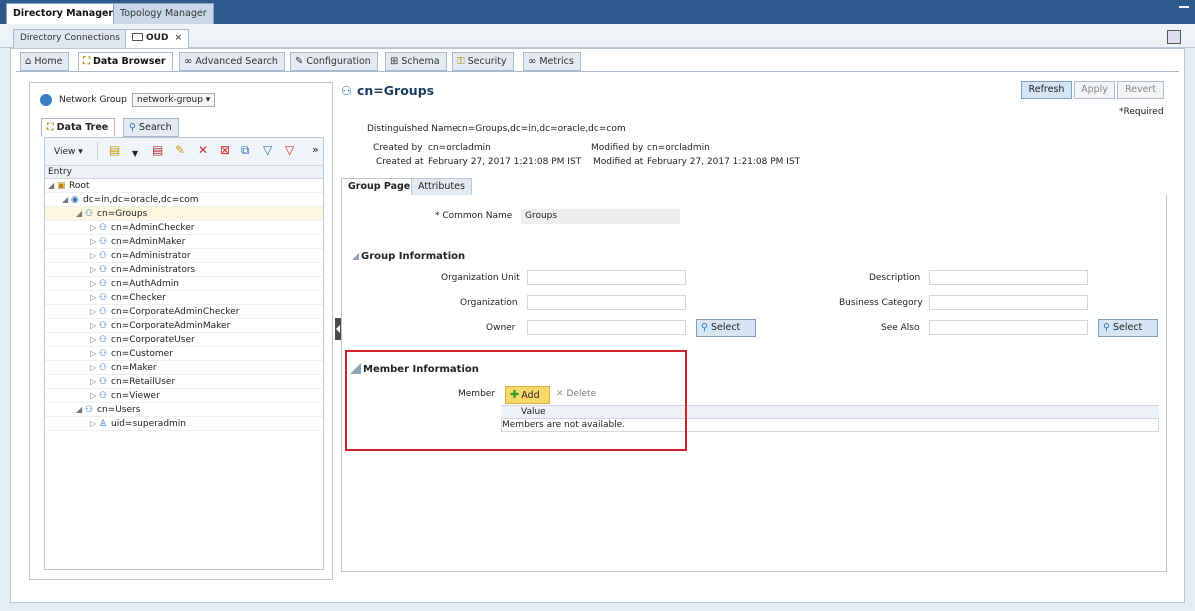 This screenshot has height=611, width=1195. What do you see at coordinates (1046, 90) in the screenshot?
I see `refresh-button: Refresh` at bounding box center [1046, 90].